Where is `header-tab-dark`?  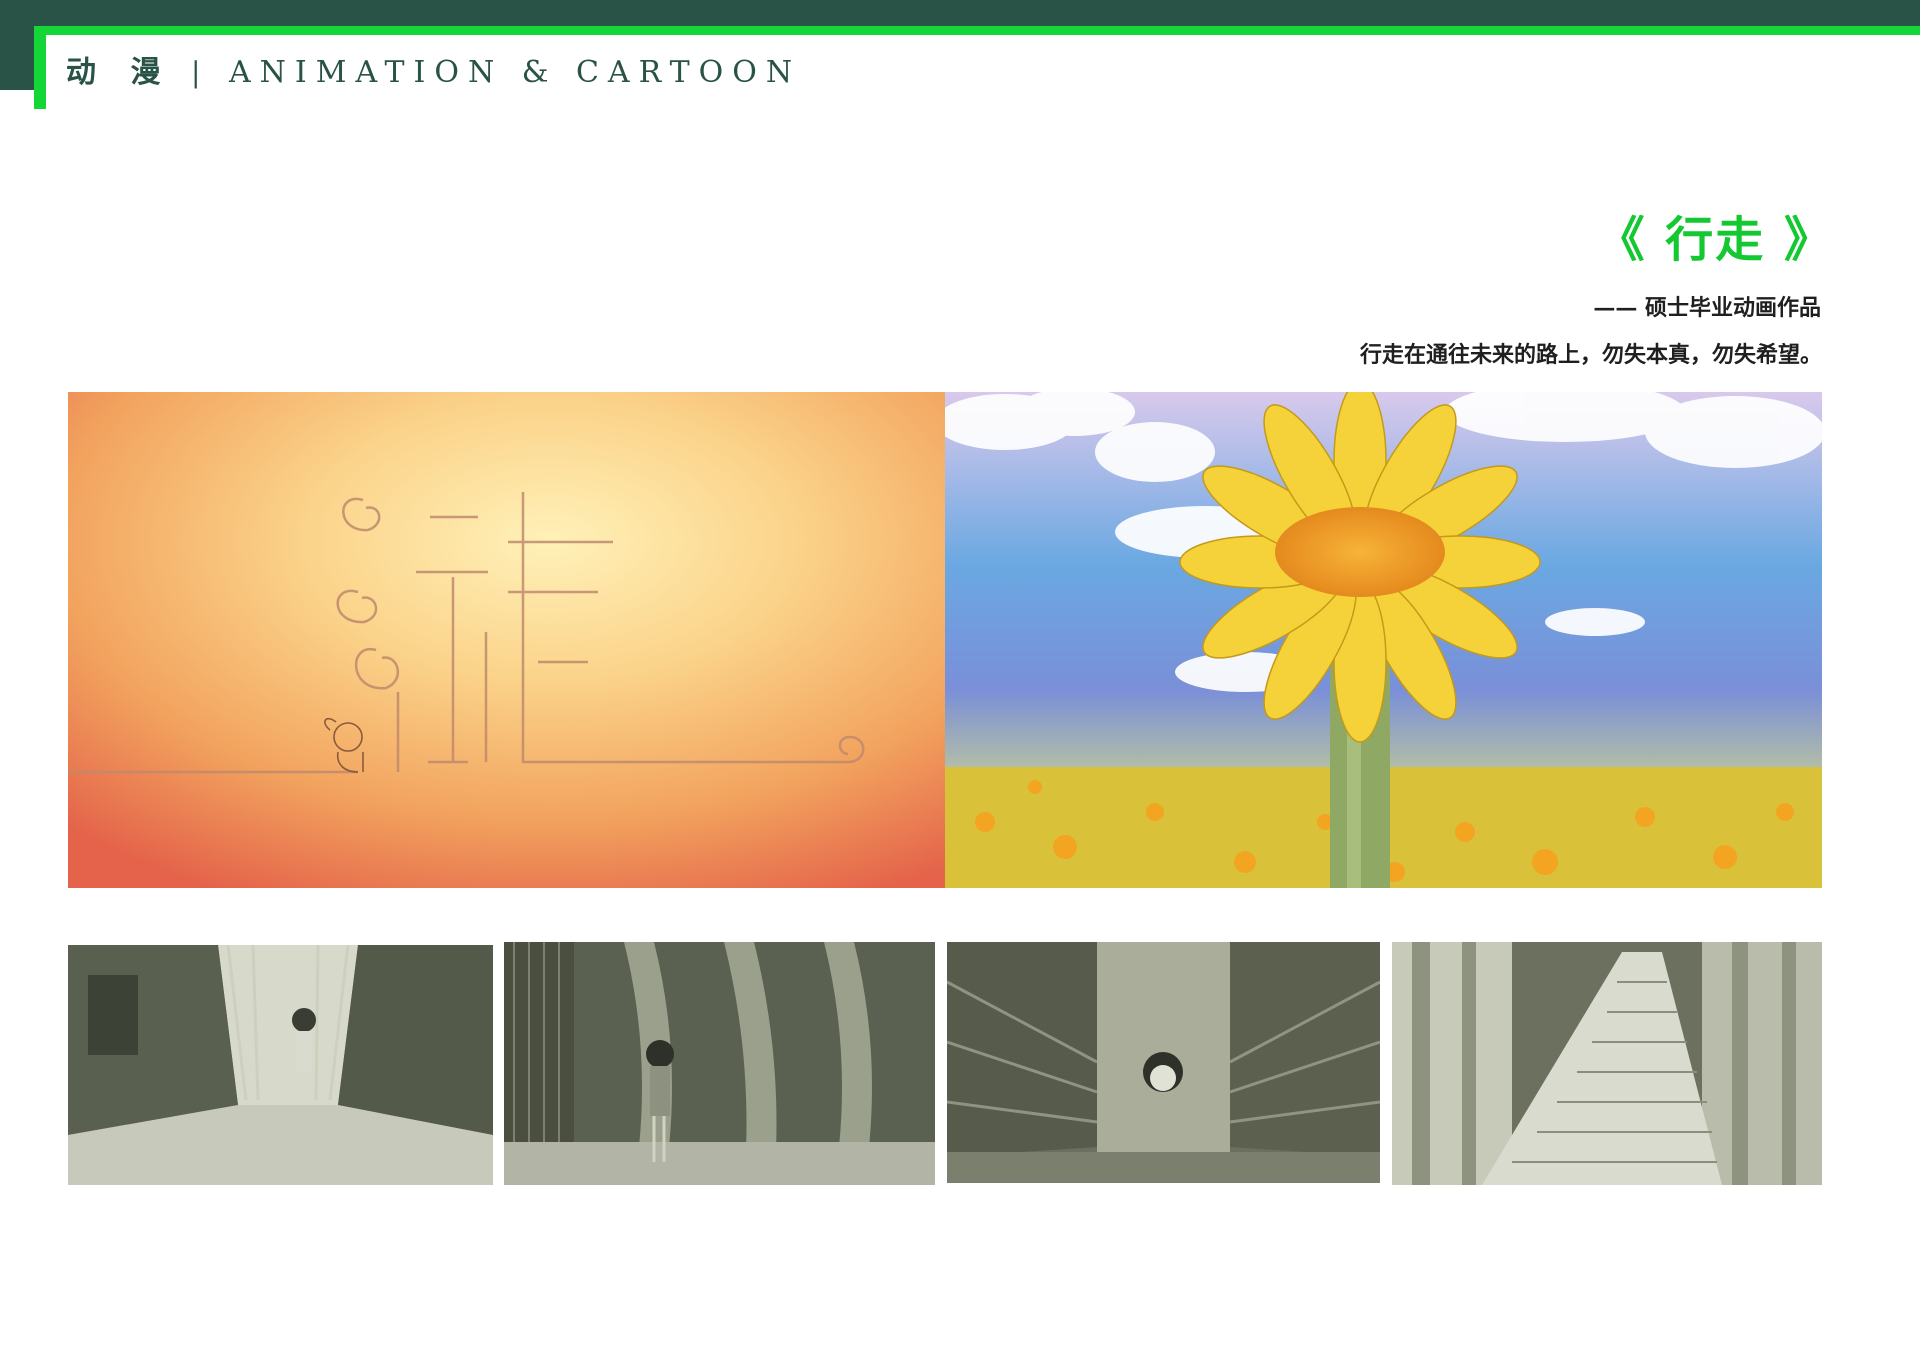 header-tab-dark is located at coordinates (17, 58).